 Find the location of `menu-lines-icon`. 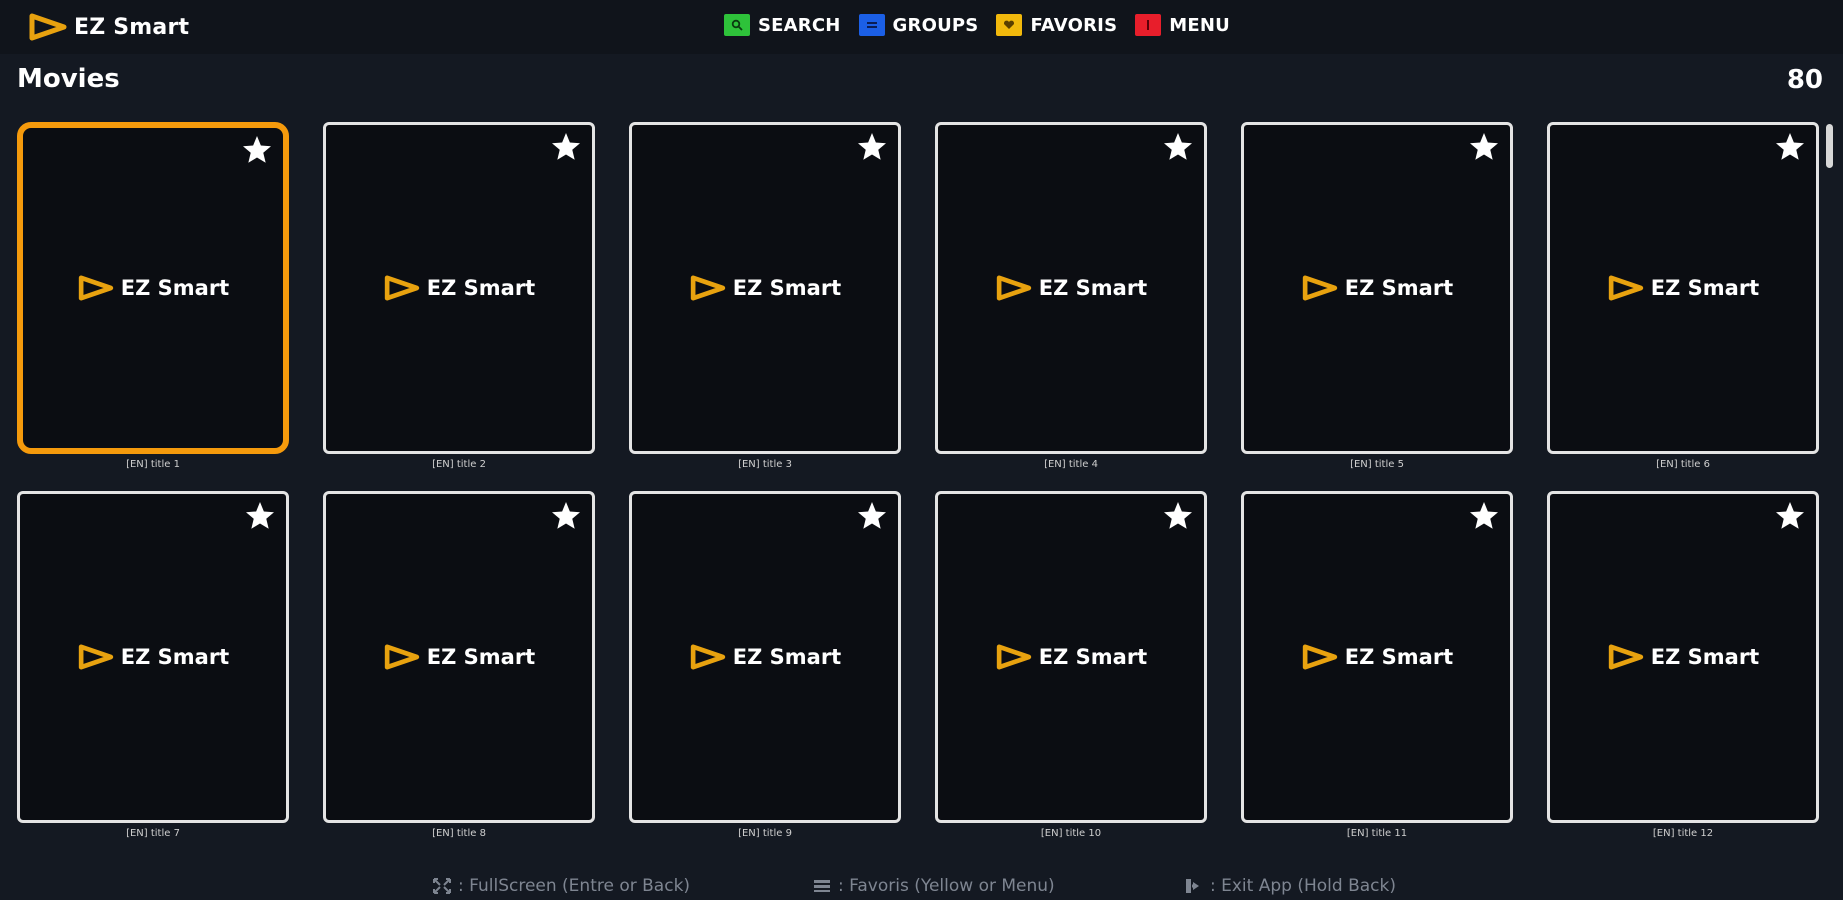

menu-lines-icon is located at coordinates (822, 886).